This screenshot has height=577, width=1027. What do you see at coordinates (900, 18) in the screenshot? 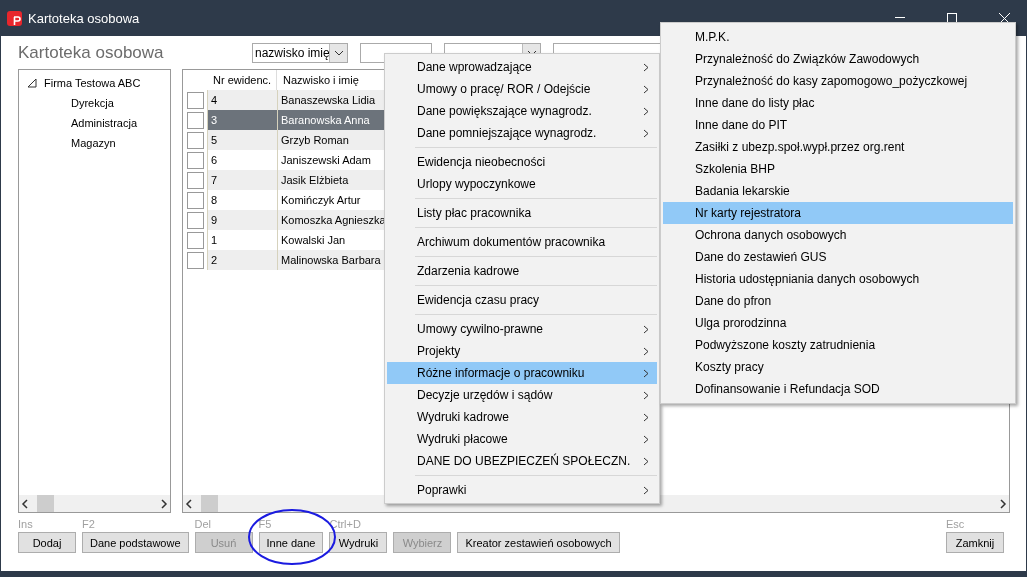
I see `minimize-icon` at bounding box center [900, 18].